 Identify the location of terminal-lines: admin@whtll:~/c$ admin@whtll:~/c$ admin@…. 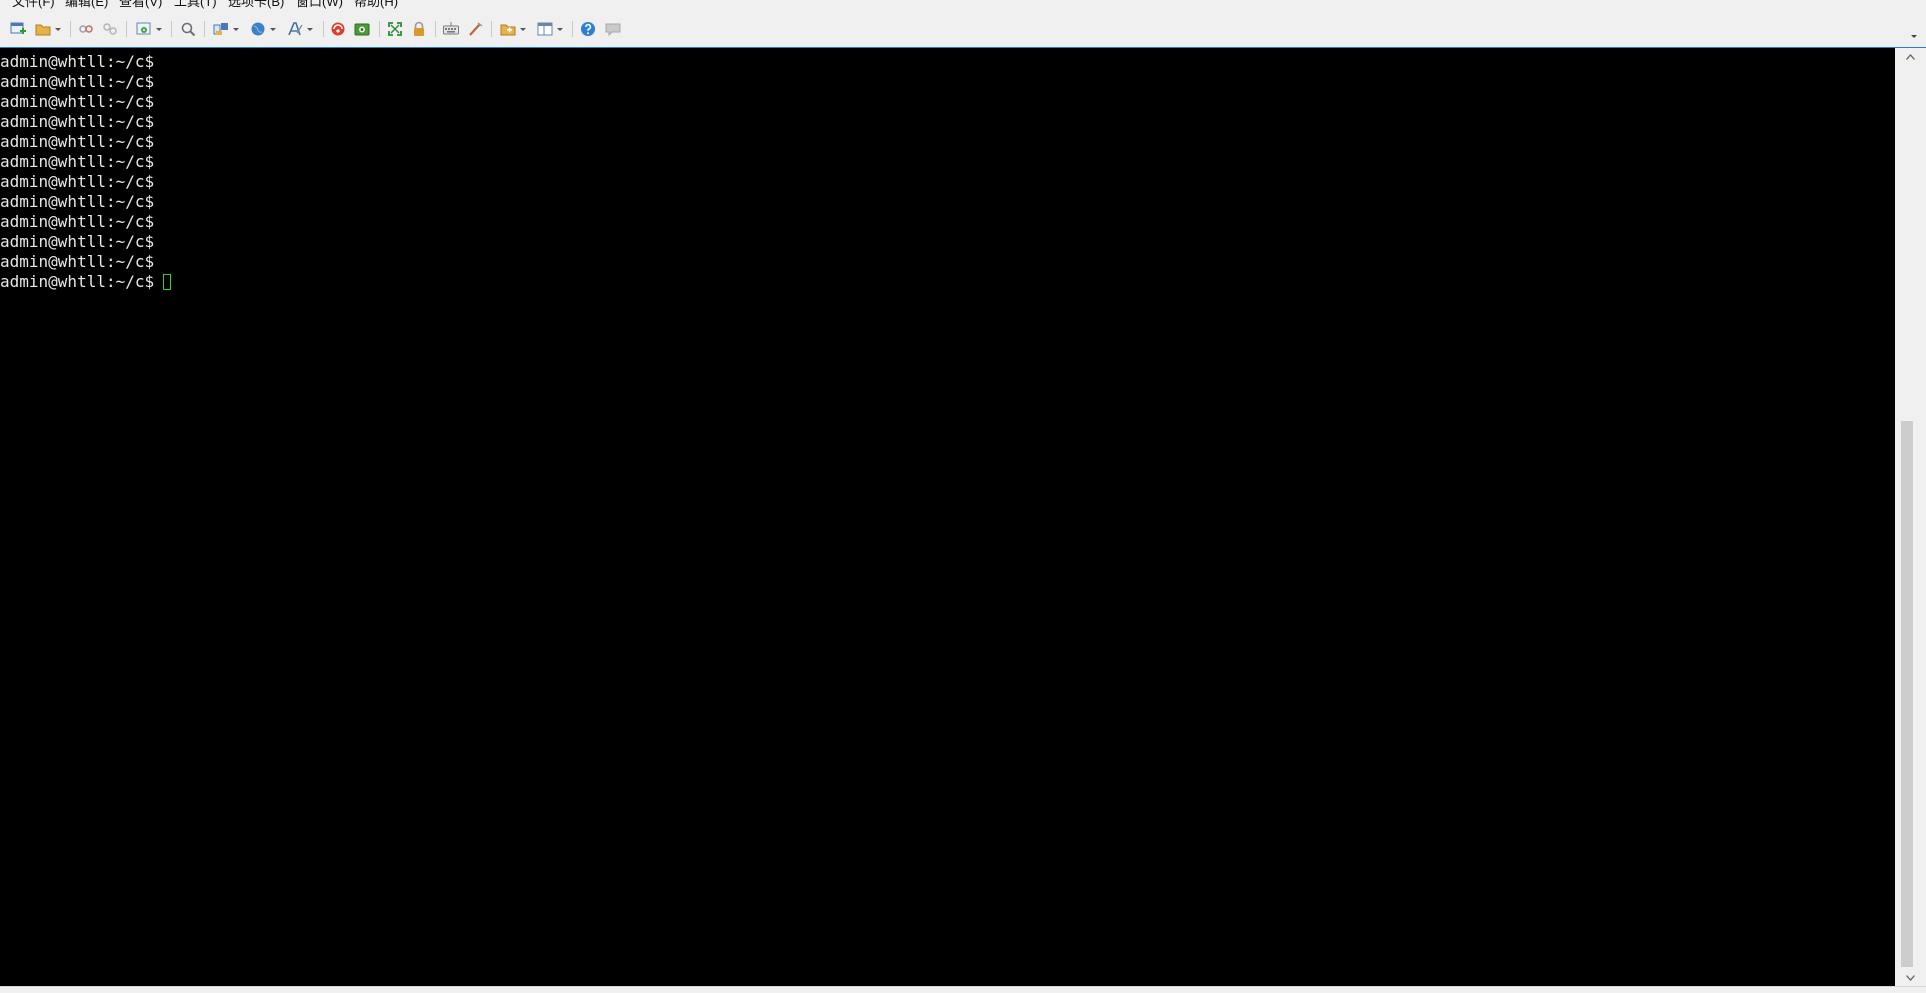
(86, 172).